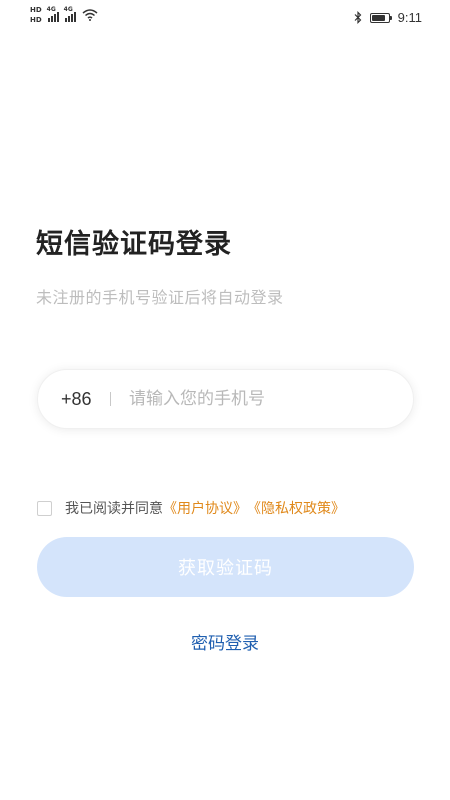 This screenshot has width=450, height=800. Describe the element at coordinates (36, 15) in the screenshot. I see `hd-icon: HD HD` at that location.